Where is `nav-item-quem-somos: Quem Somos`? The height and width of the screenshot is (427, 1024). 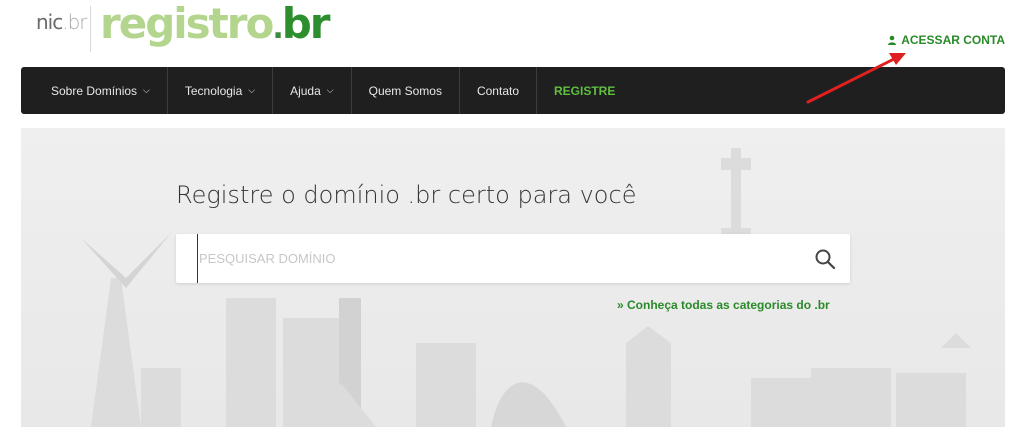
nav-item-quem-somos: Quem Somos is located at coordinates (406, 90).